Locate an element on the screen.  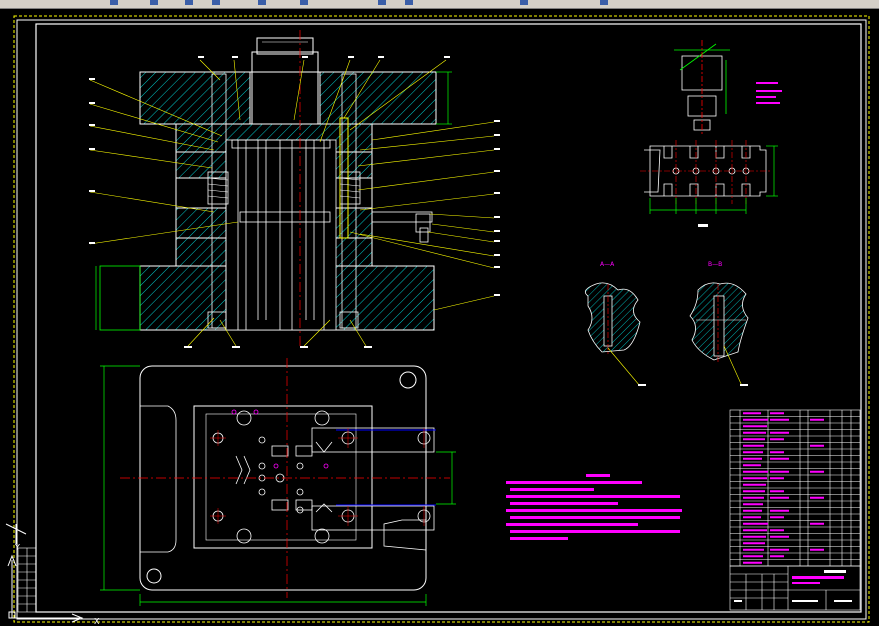
section-B-B: B—B is located at coordinates (719, 324).